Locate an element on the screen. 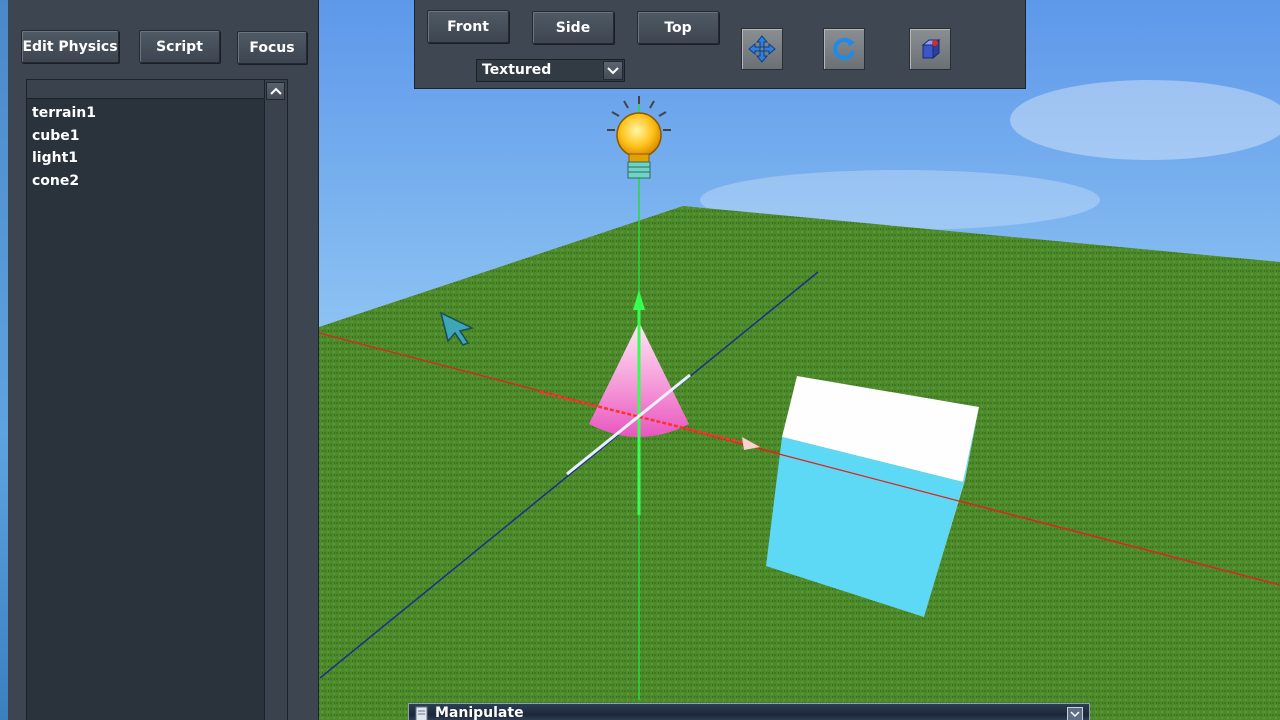  focus-button: Focus is located at coordinates (272, 47).